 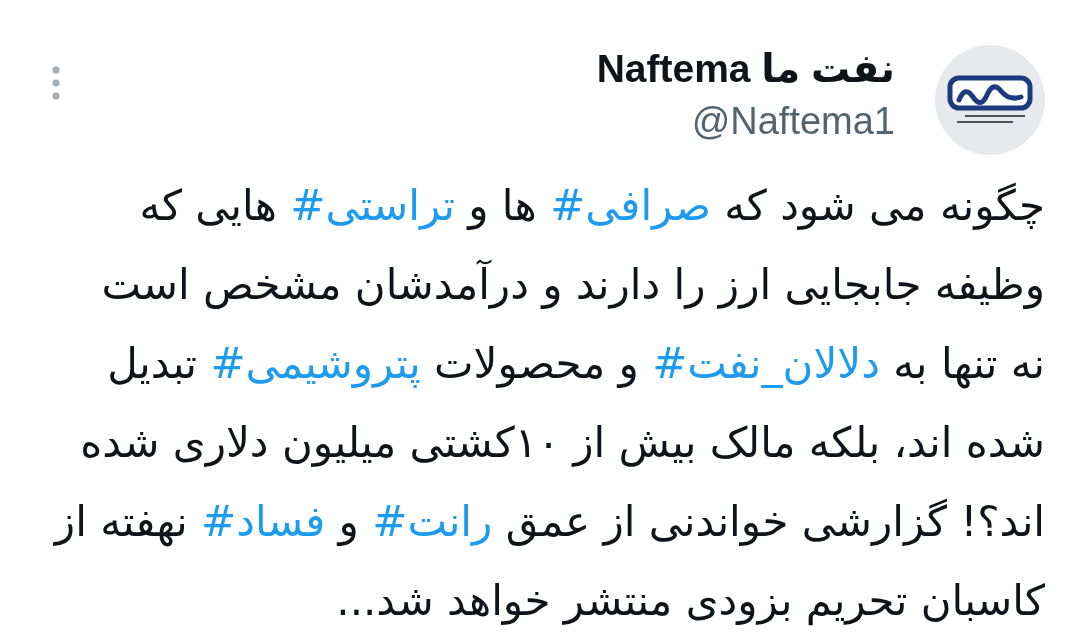 I want to click on hashtag-link: #تراستی, so click(x=372, y=205).